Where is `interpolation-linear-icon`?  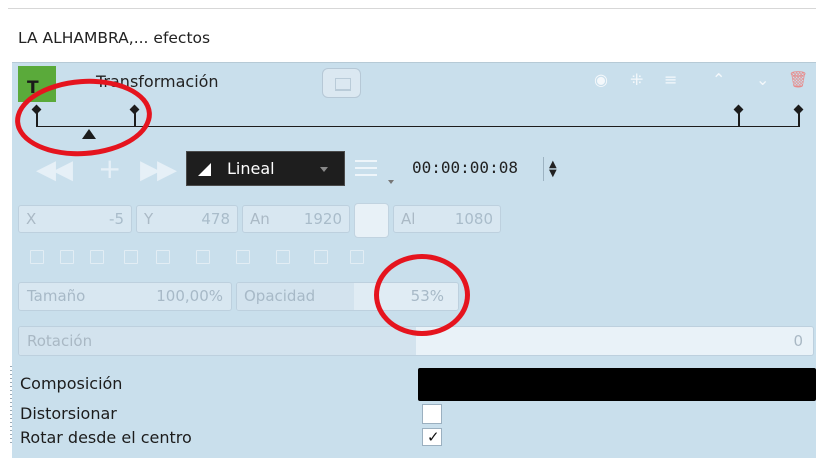
interpolation-linear-icon is located at coordinates (204, 169).